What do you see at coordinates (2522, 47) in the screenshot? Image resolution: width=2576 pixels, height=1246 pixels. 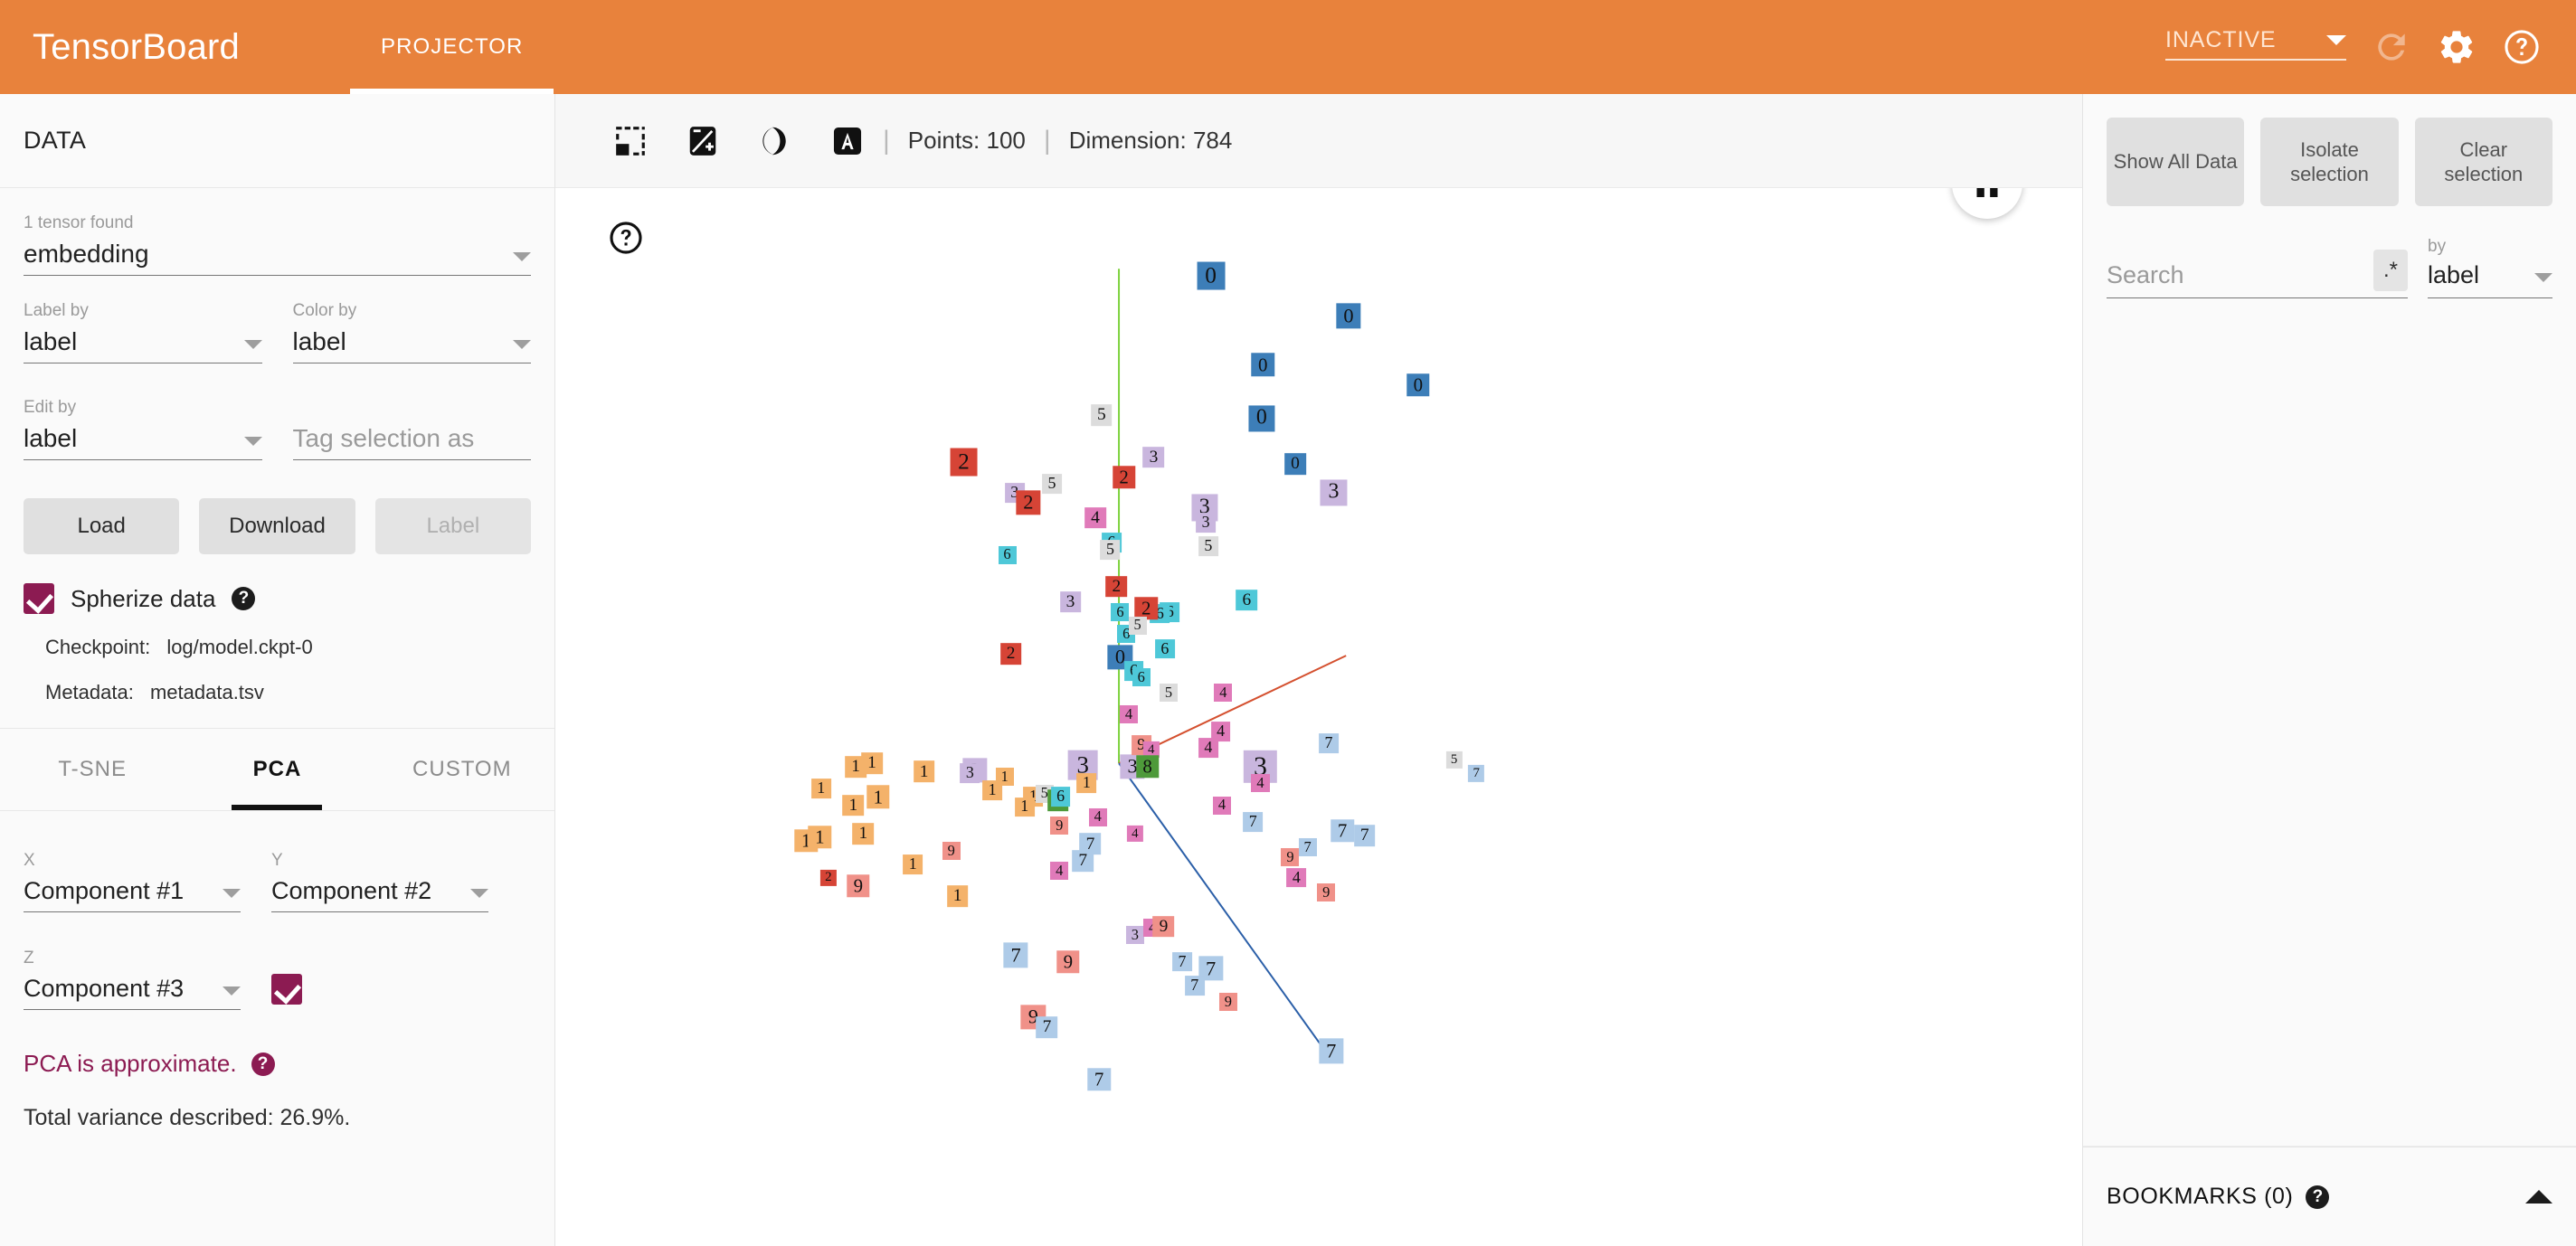 I see `help-circle-icon` at bounding box center [2522, 47].